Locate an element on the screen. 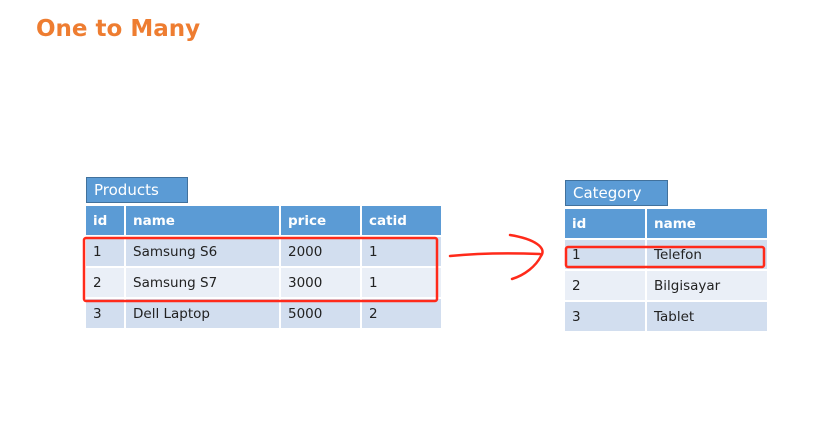 The image size is (831, 441). products-row: 1 Samsung S6 2000 1 is located at coordinates (263, 252).